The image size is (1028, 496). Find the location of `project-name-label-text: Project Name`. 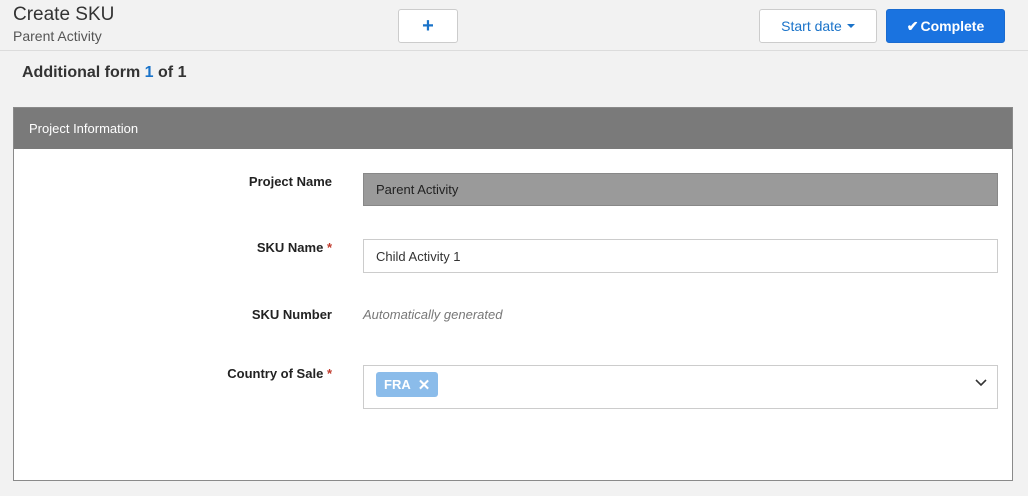

project-name-label-text: Project Name is located at coordinates (290, 181).